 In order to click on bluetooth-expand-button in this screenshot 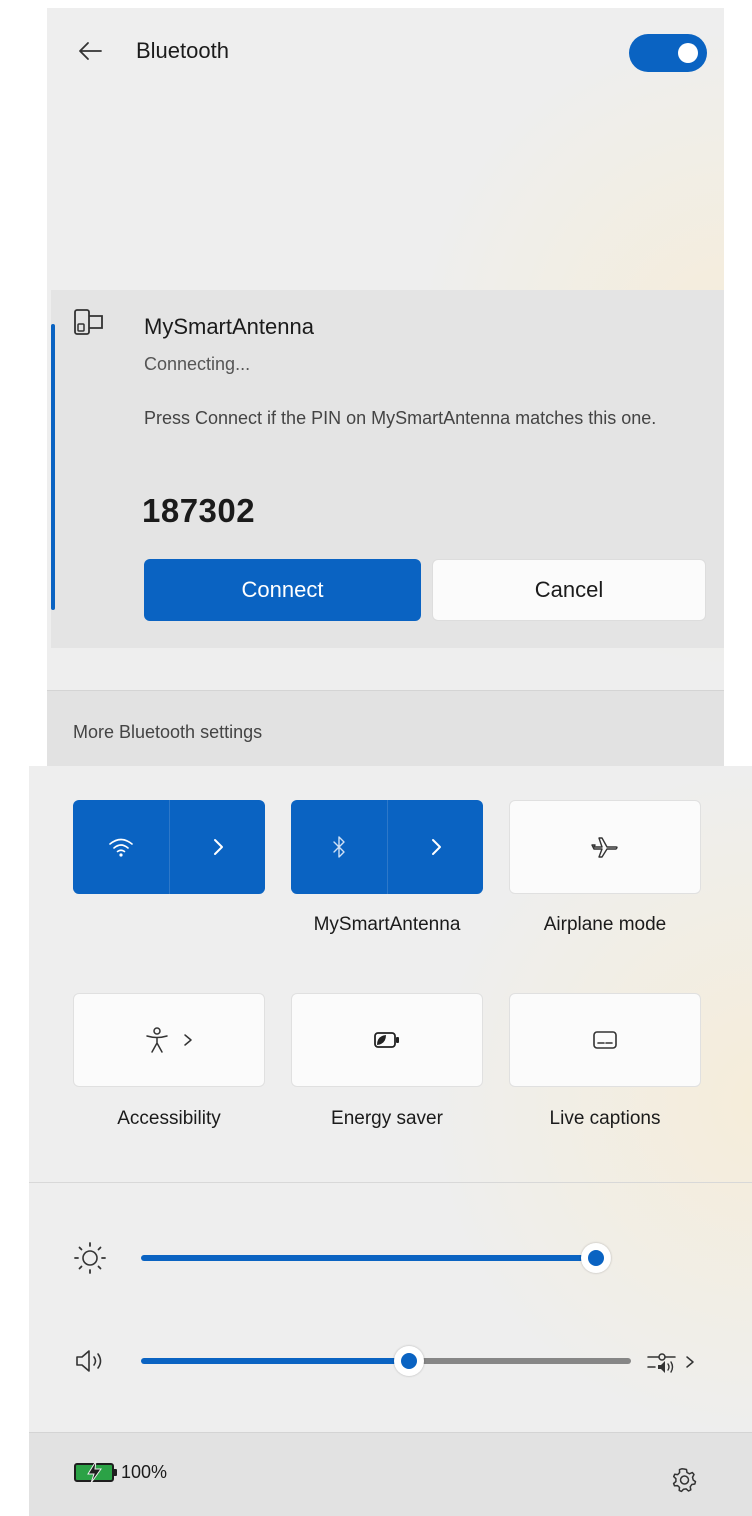, I will do `click(436, 847)`.